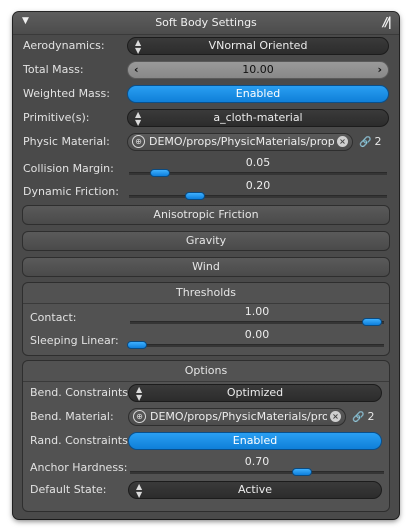  What do you see at coordinates (206, 215) in the screenshot?
I see `anisotropic-friction-section: Anisotropic Friction` at bounding box center [206, 215].